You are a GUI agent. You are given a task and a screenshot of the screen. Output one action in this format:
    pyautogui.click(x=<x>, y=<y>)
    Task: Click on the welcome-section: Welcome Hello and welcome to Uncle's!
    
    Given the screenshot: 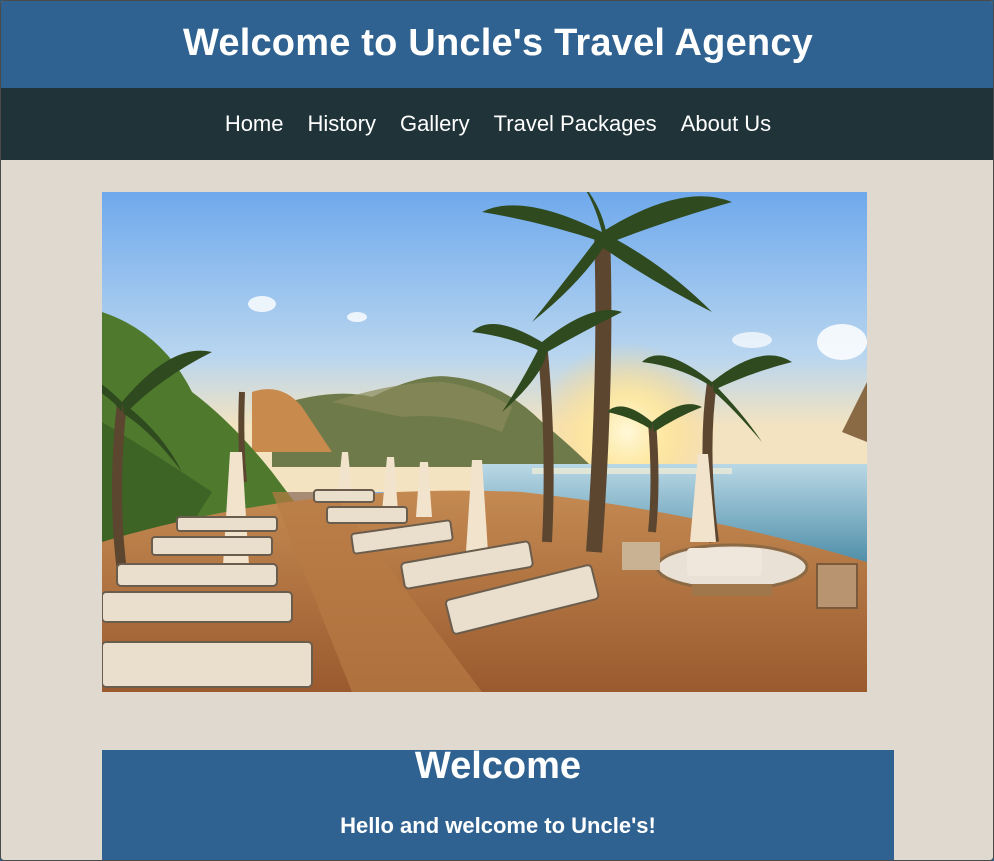 What is the action you would take?
    pyautogui.click(x=498, y=802)
    